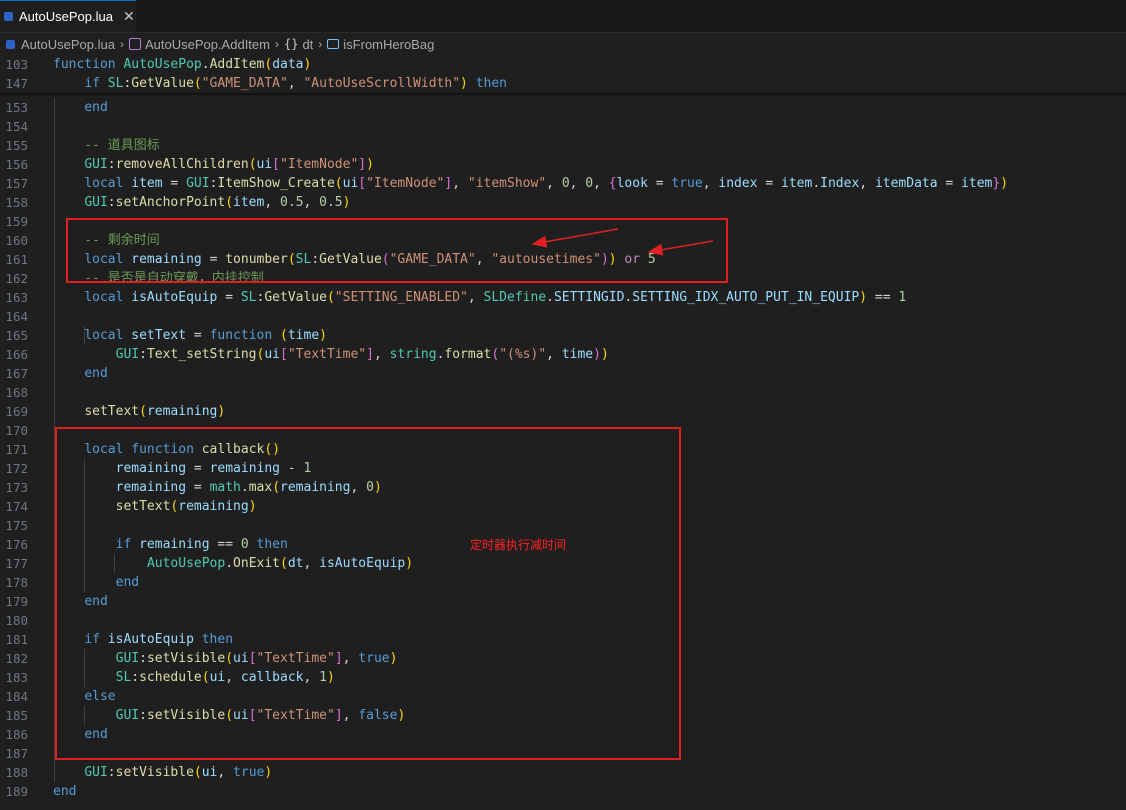 Image resolution: width=1126 pixels, height=810 pixels. What do you see at coordinates (182, 64) in the screenshot?
I see `code-text: function AutoUsePop.AddItem(data)` at bounding box center [182, 64].